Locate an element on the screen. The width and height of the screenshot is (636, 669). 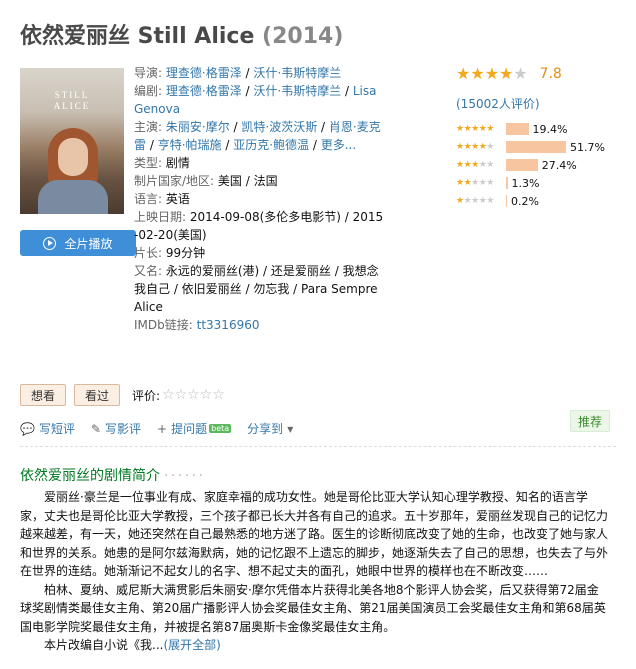
cast-link-4: 亨特·帕瑞施 is located at coordinates (190, 145).